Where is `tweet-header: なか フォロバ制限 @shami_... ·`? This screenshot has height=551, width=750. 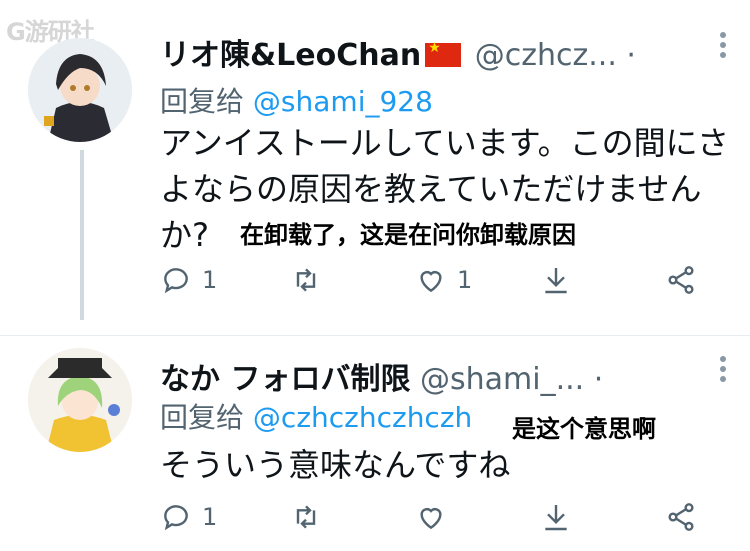
tweet-header: なか フォロバ制限 @shami_... · is located at coordinates (381, 376).